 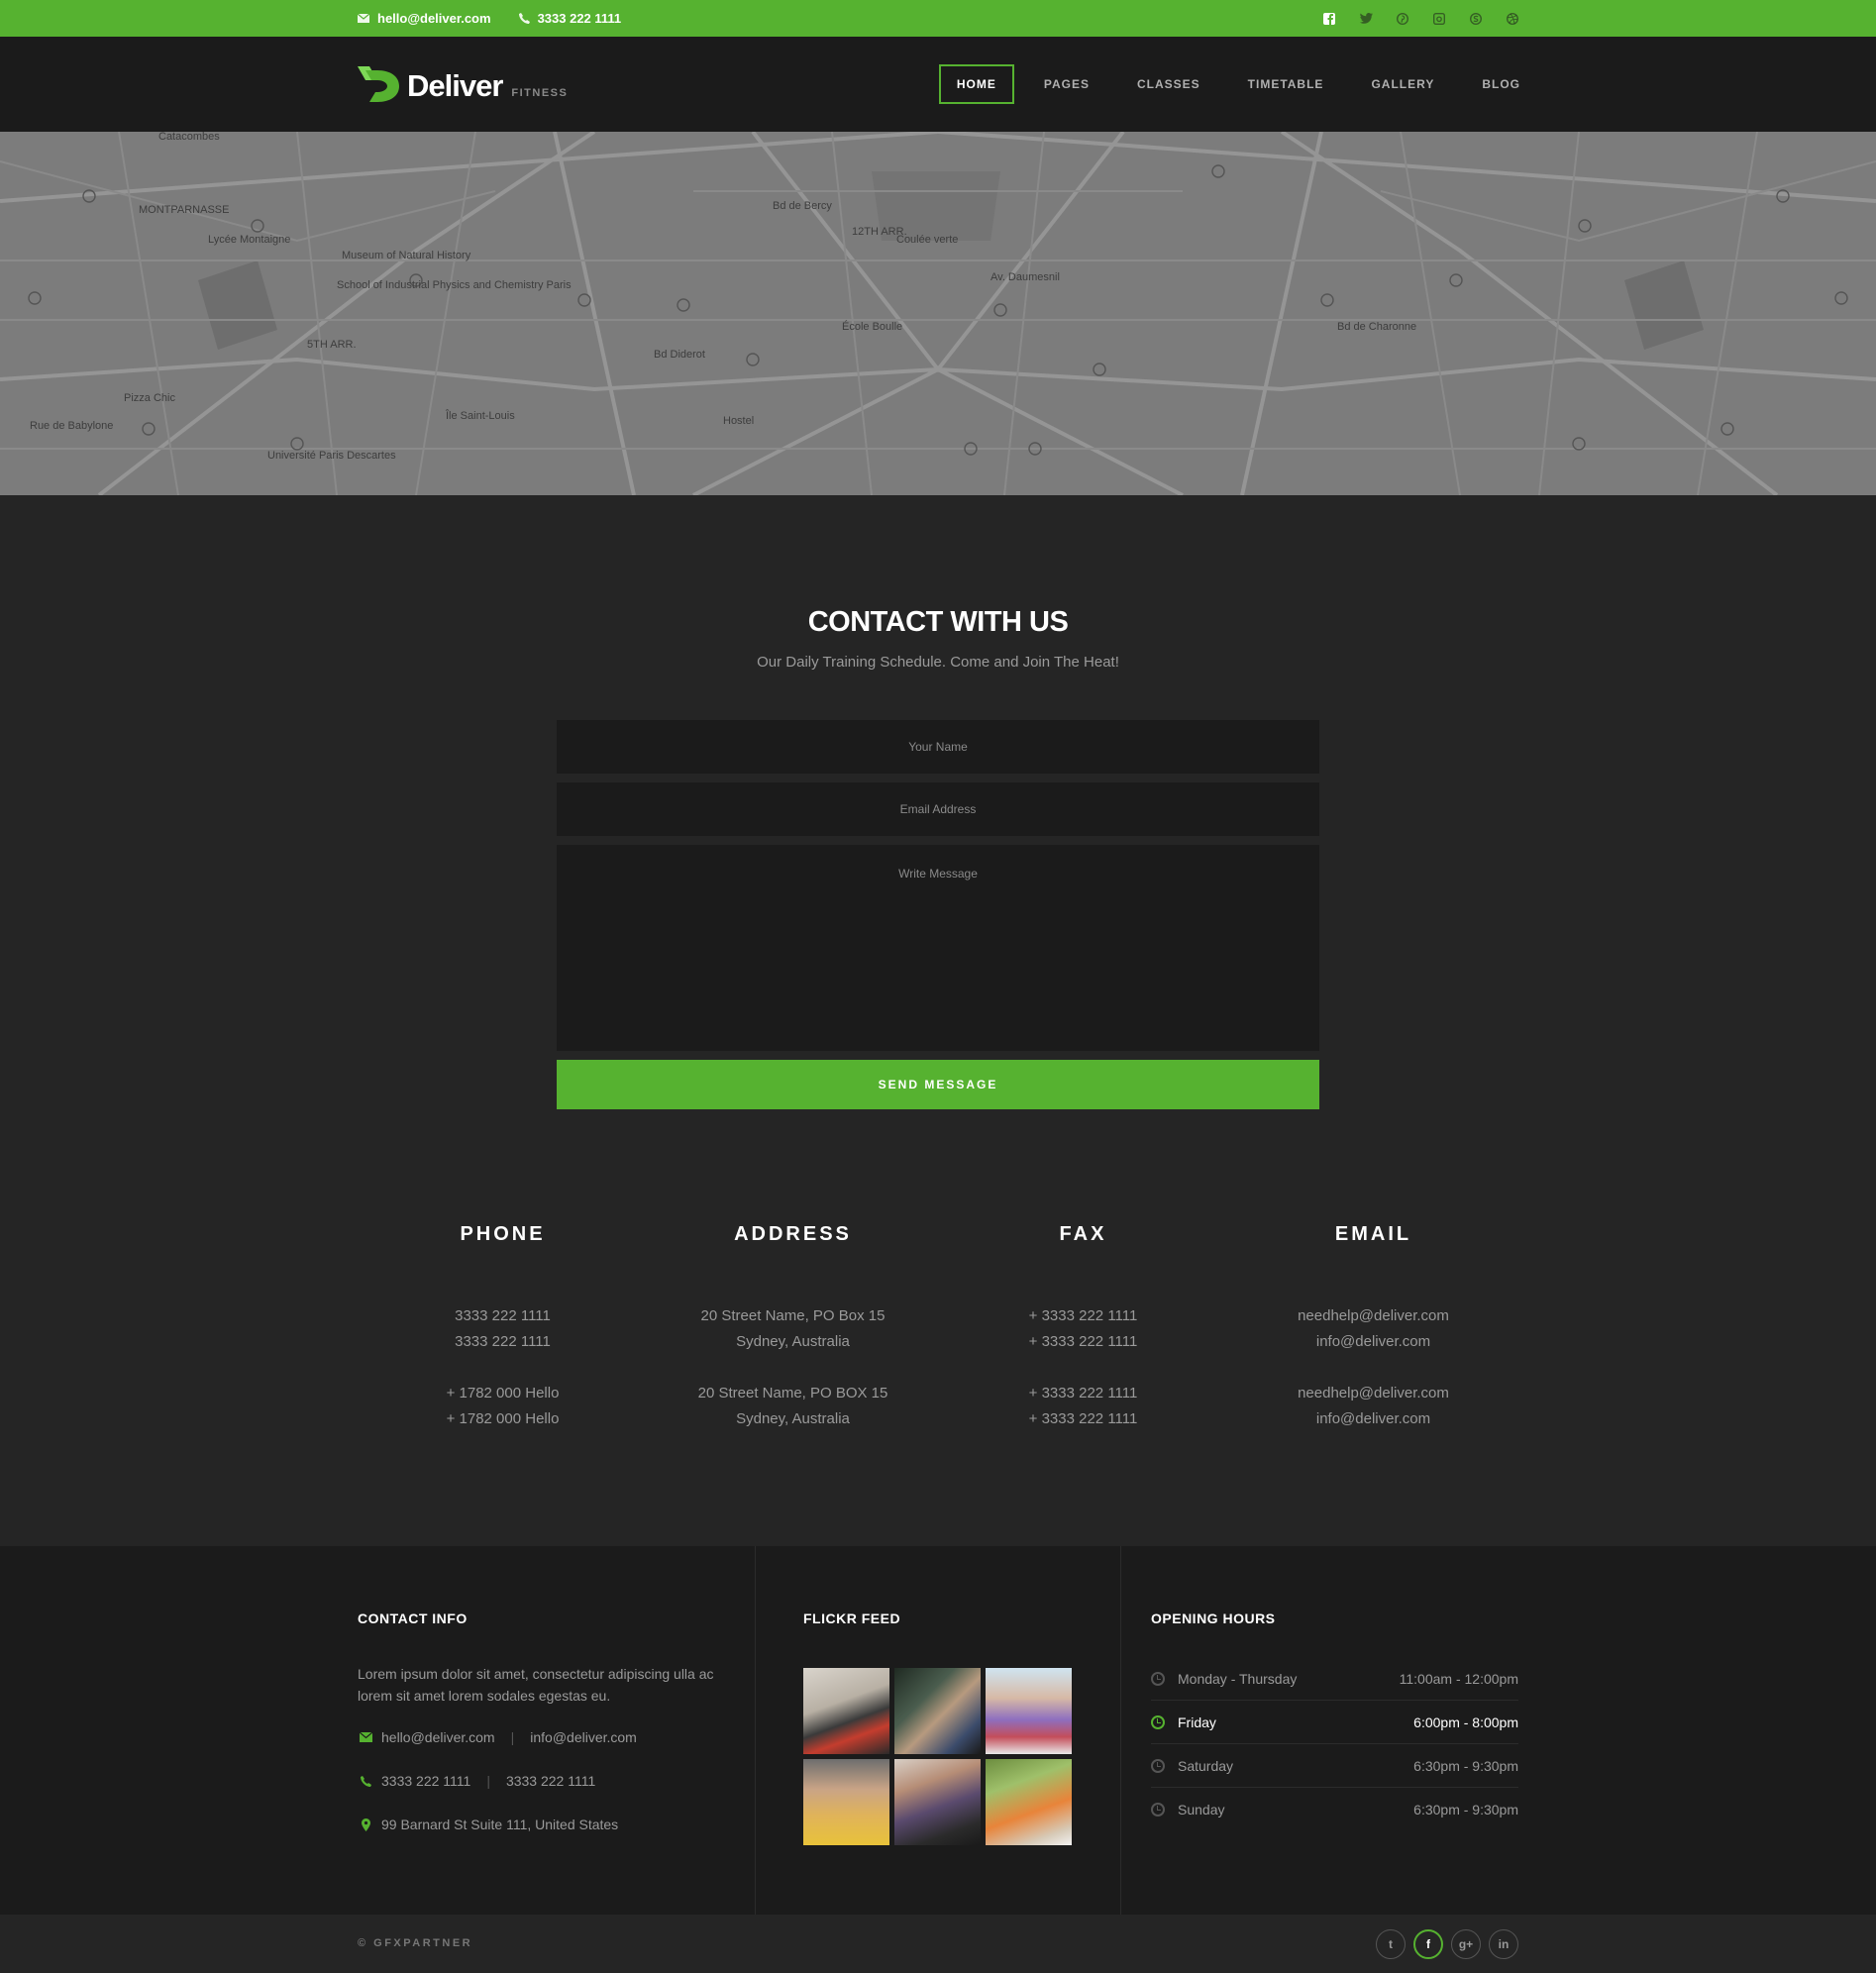 I want to click on footer-divider, so click(x=755, y=1730).